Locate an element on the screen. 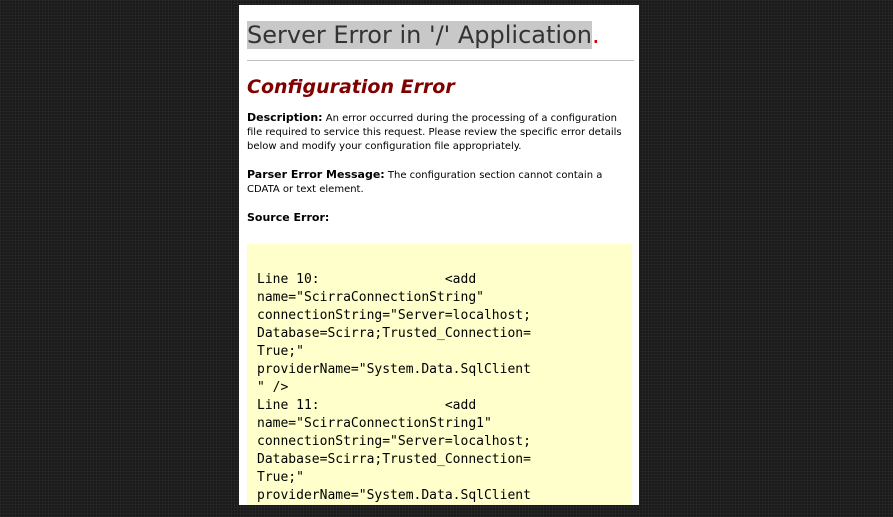  parser-error-label: Parser Error Message: is located at coordinates (316, 174).